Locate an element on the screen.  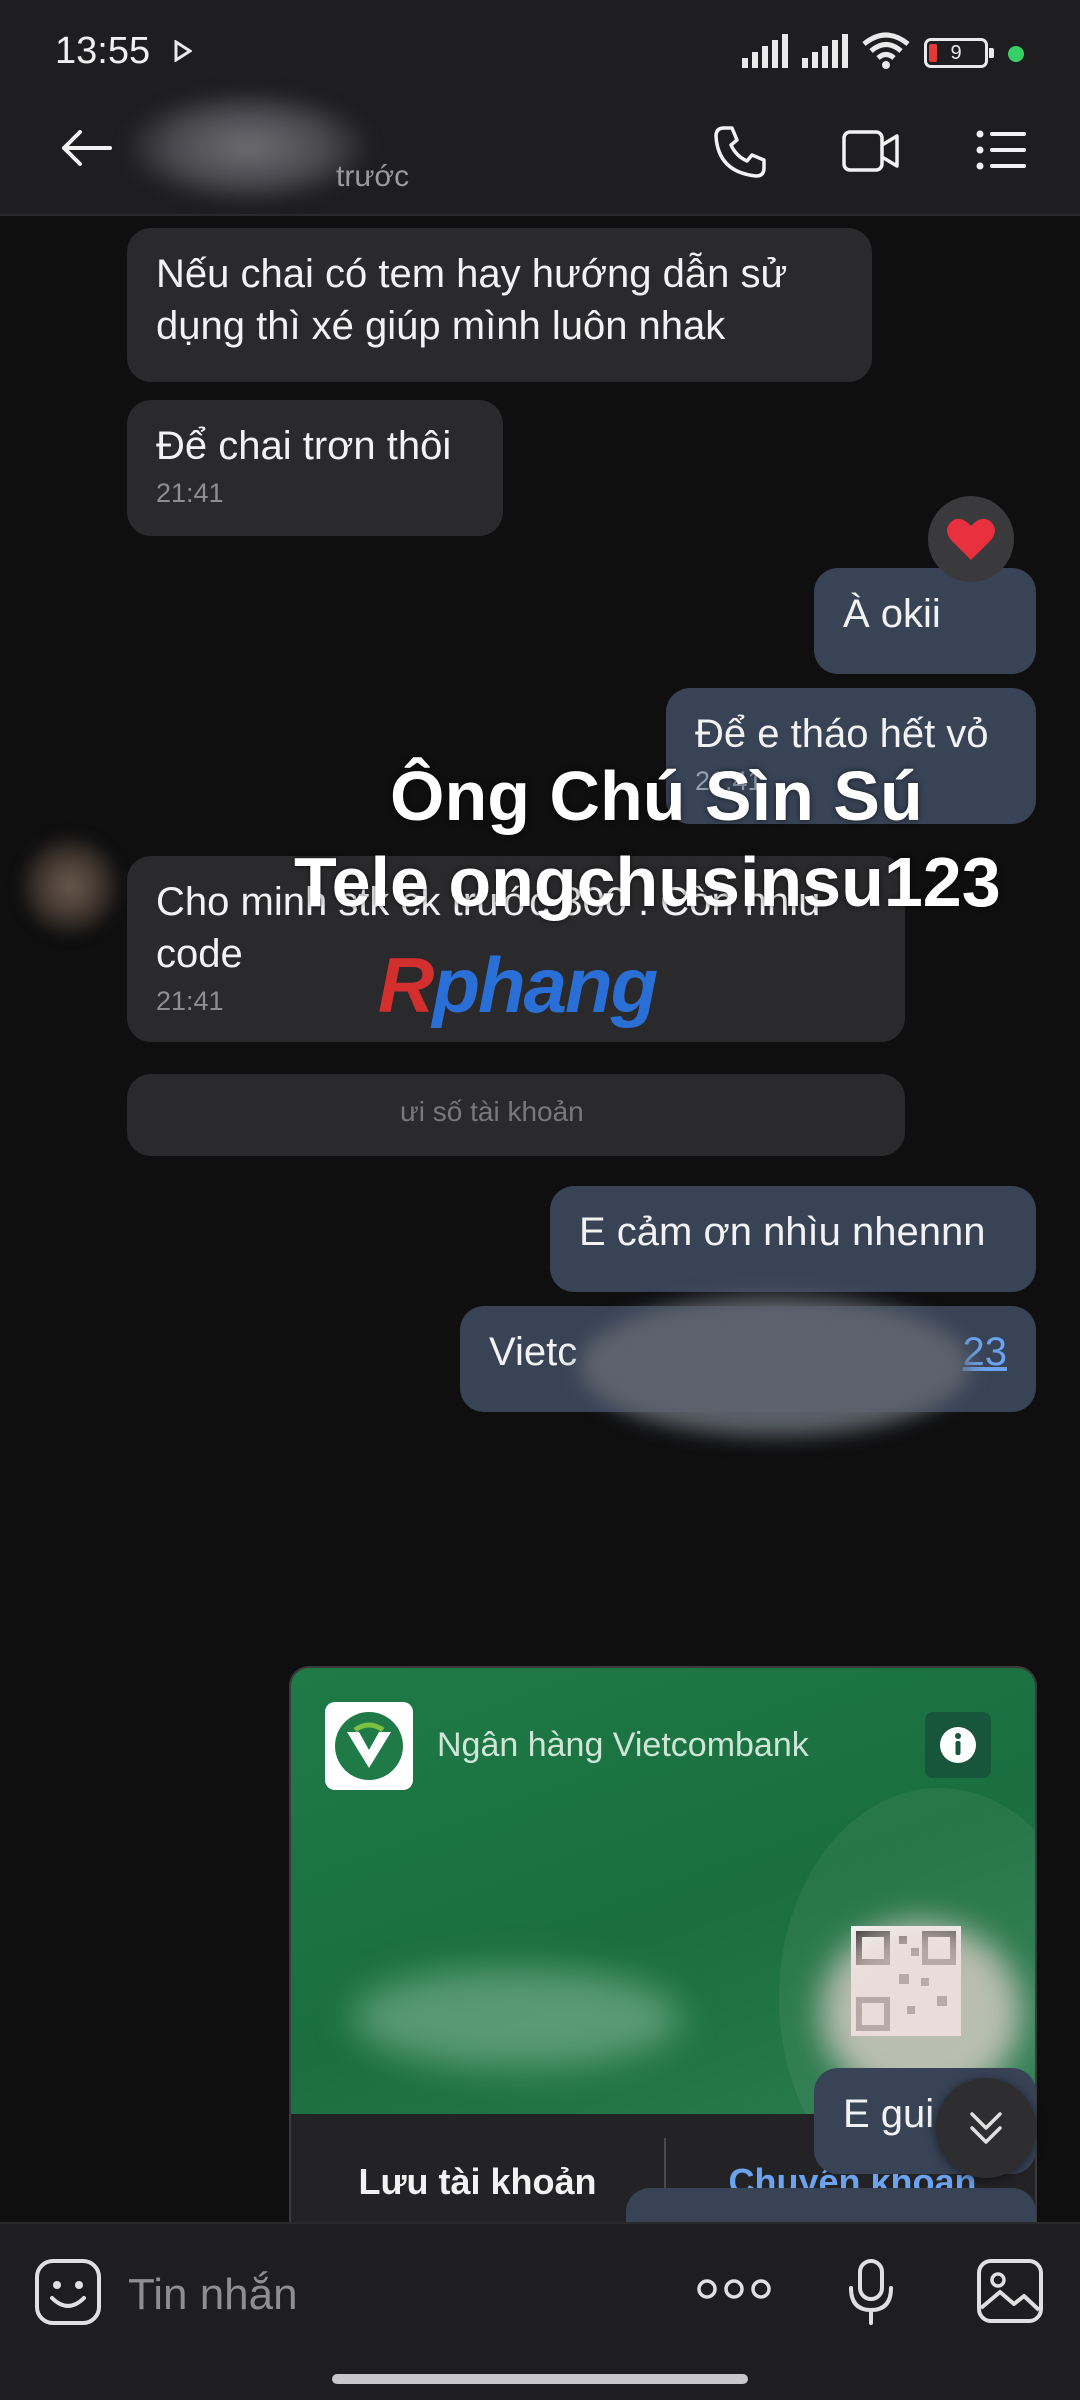
more-options-icon is located at coordinates (734, 2289).